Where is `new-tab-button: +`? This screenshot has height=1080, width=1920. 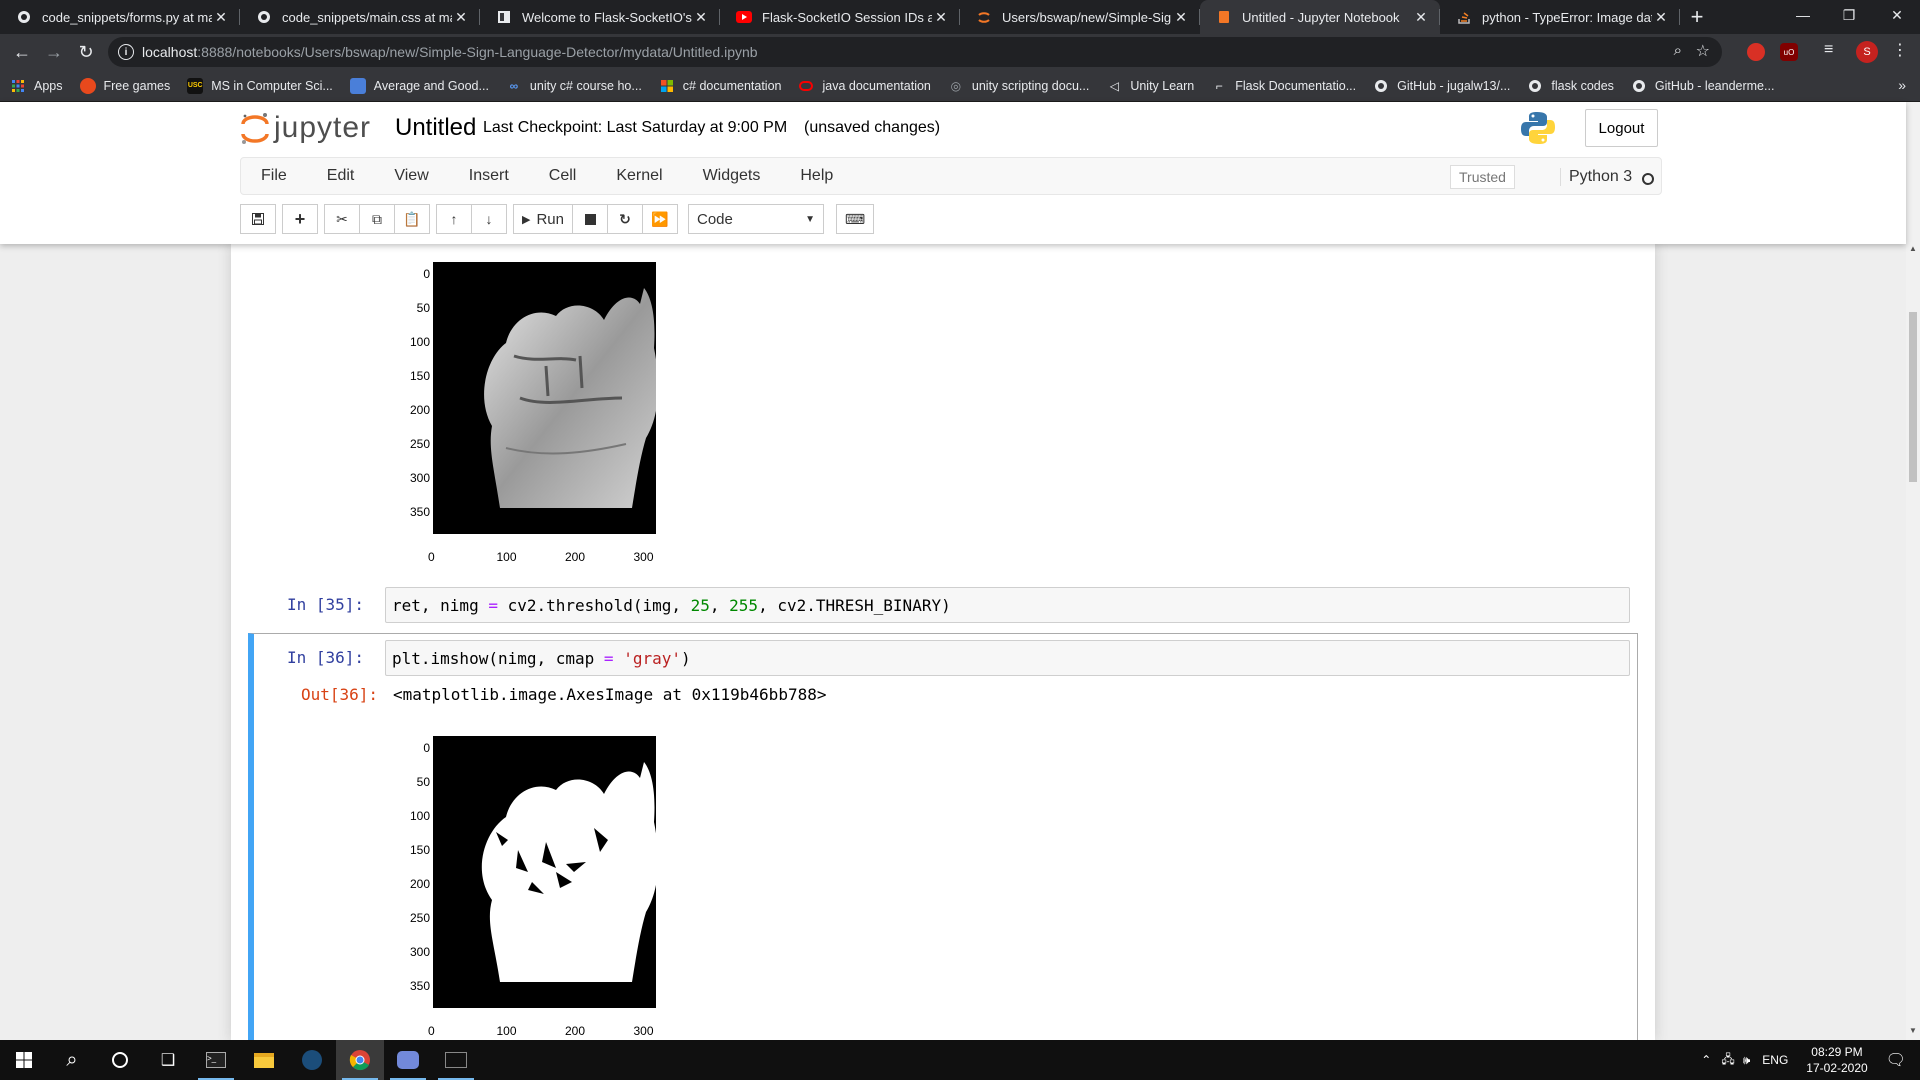 new-tab-button: + is located at coordinates (1697, 17).